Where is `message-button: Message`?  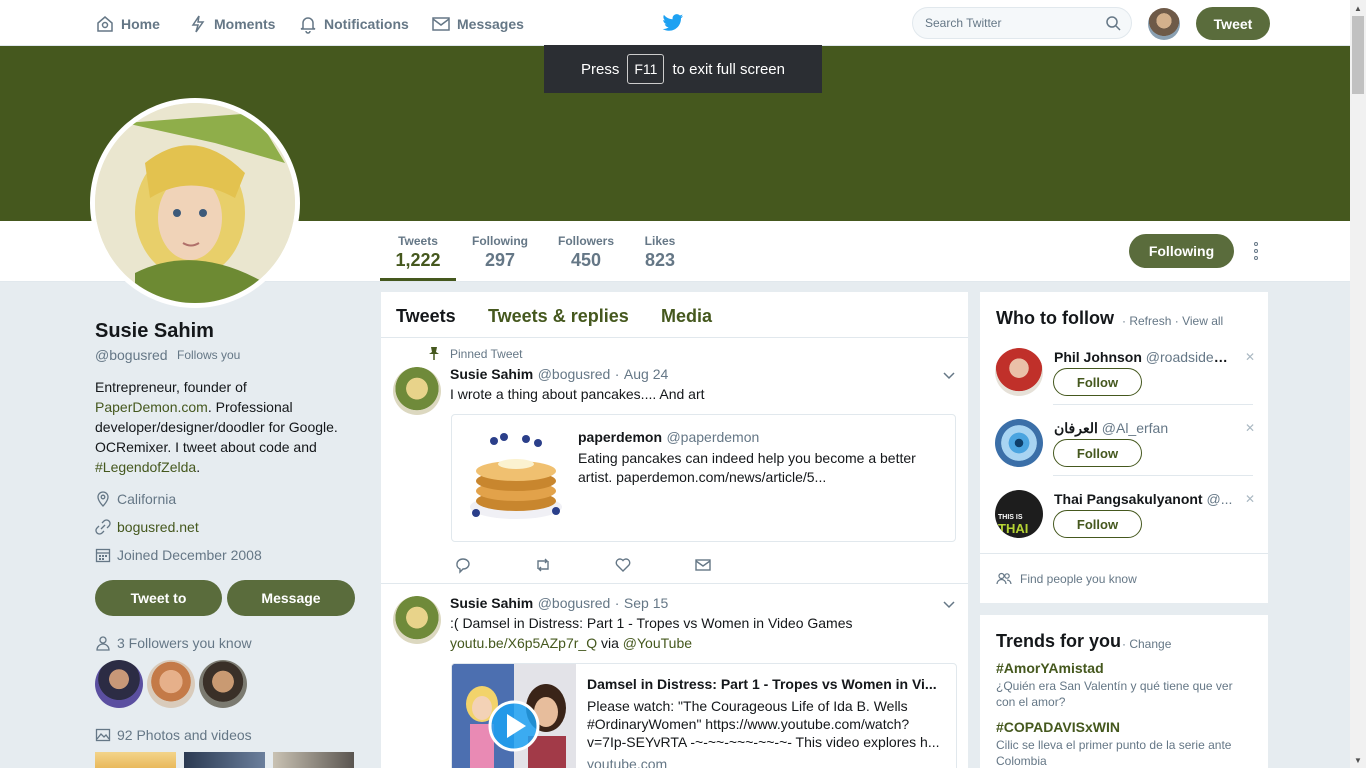
message-button: Message is located at coordinates (291, 598).